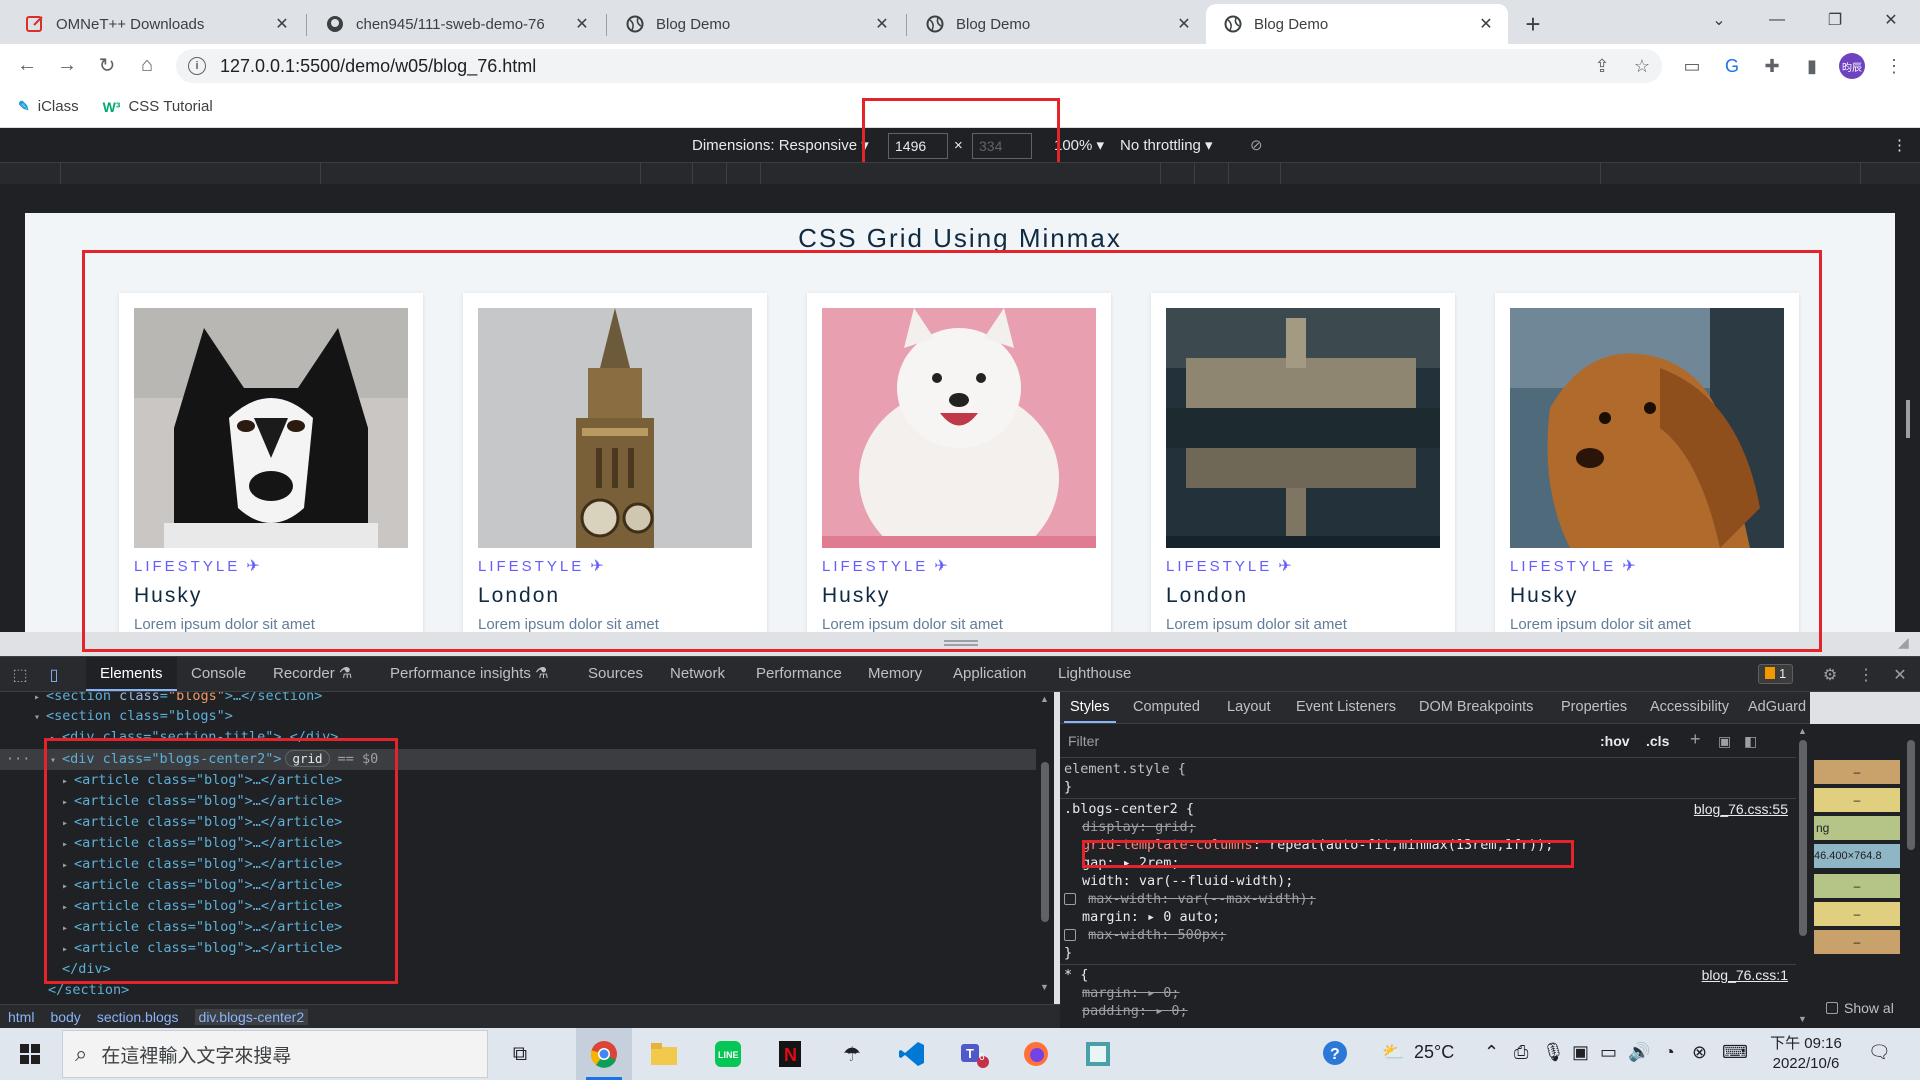  Describe the element at coordinates (30, 1054) in the screenshot. I see `windows-start-icon` at that location.